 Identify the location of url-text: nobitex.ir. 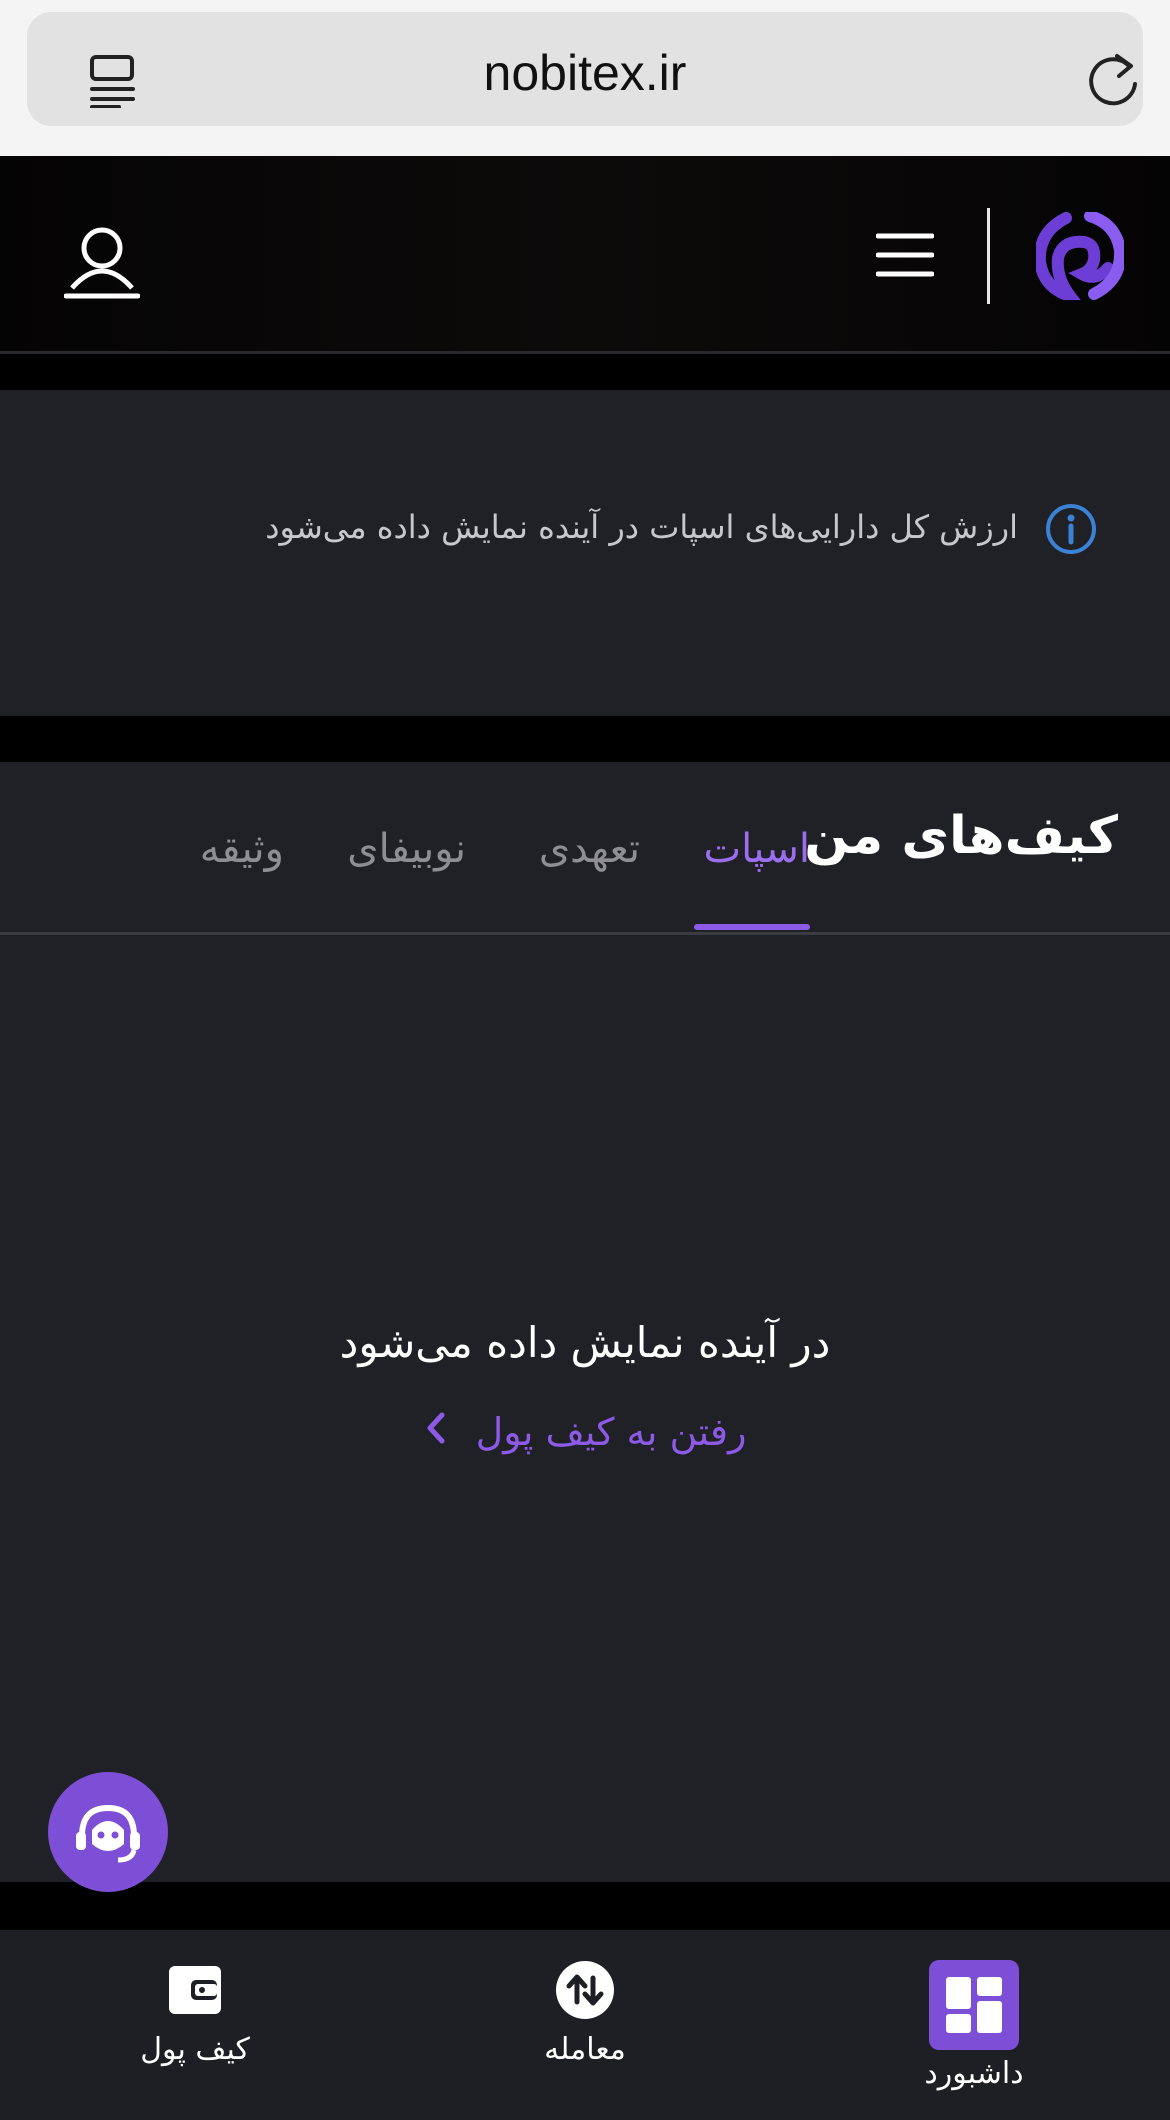
(585, 73).